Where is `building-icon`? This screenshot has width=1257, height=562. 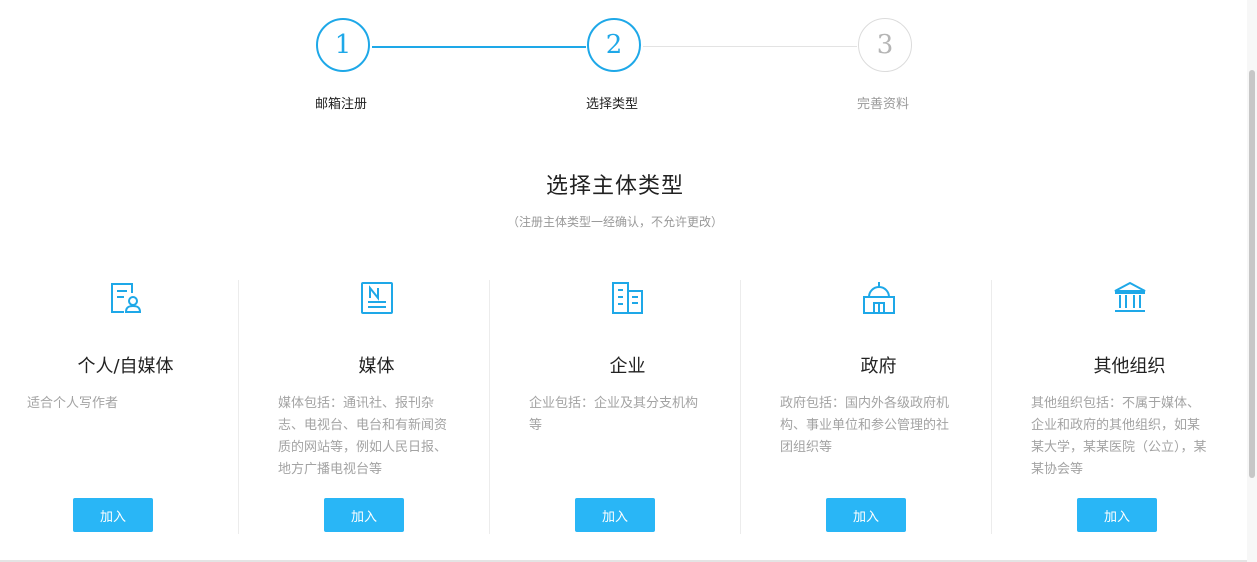
building-icon is located at coordinates (627, 299).